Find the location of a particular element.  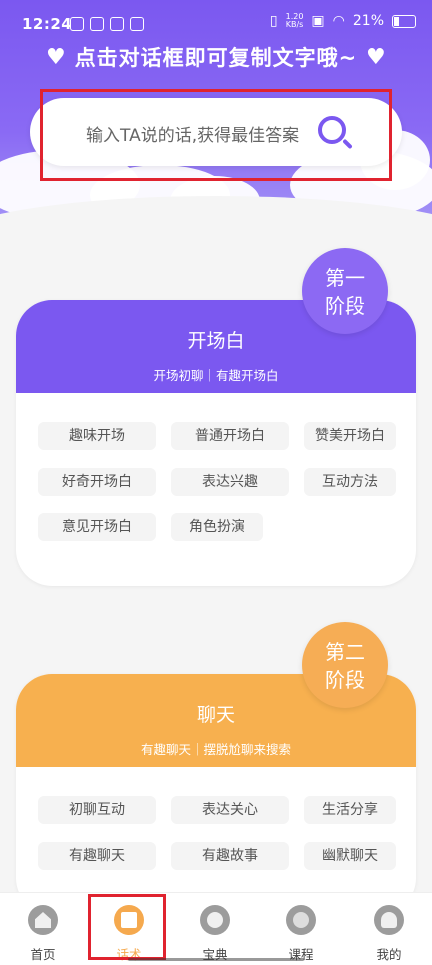

app-notification-icon is located at coordinates (97, 24).